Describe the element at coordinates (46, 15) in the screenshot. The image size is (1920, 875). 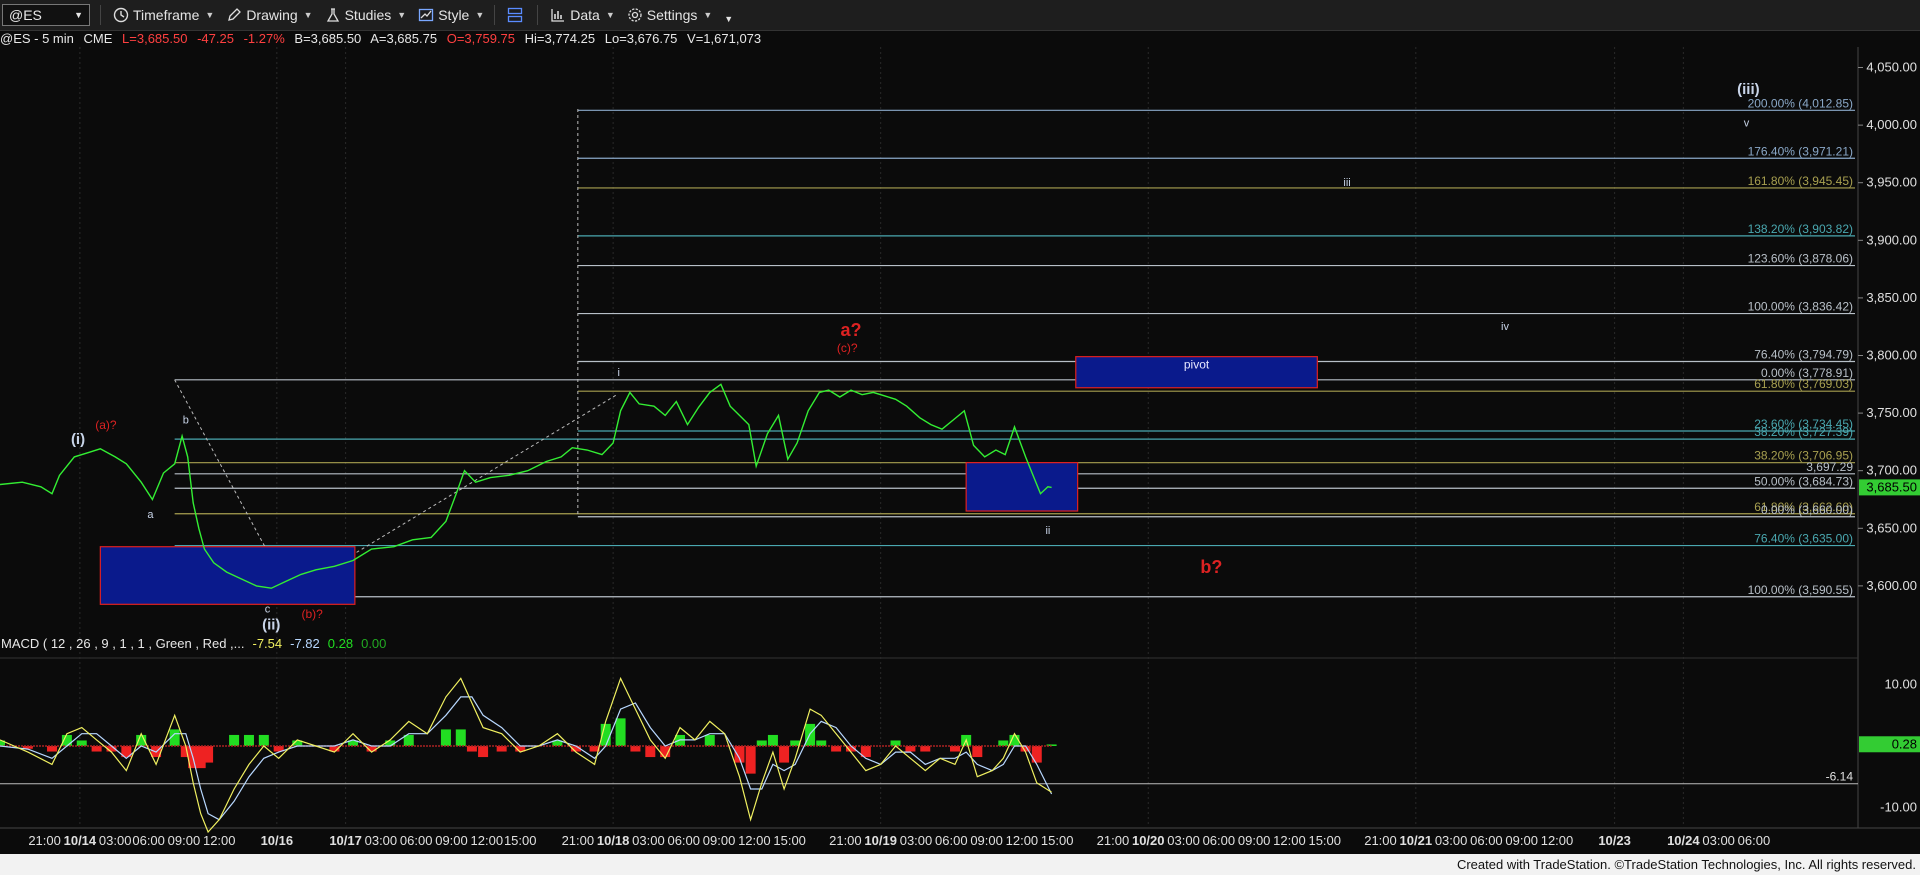
I see `symbol-selector: @ES ▼` at that location.